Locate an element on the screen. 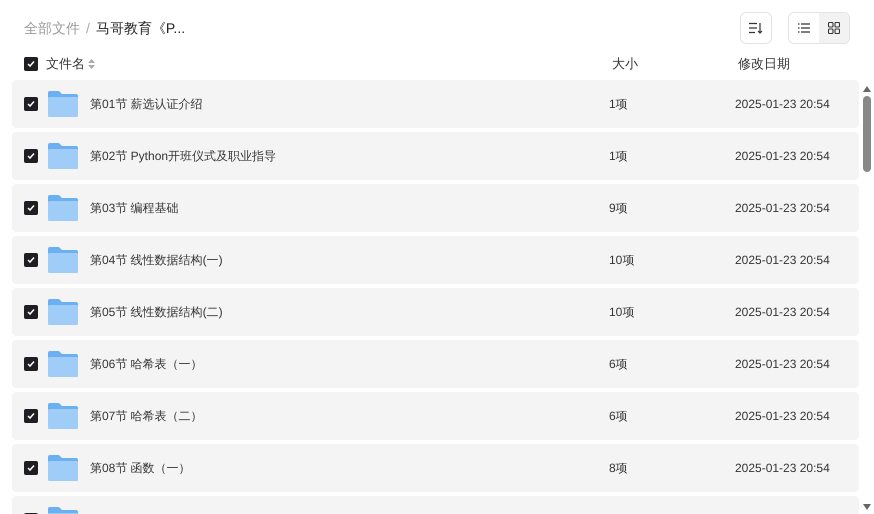  file-name: 第03节 编程基础 is located at coordinates (134, 208).